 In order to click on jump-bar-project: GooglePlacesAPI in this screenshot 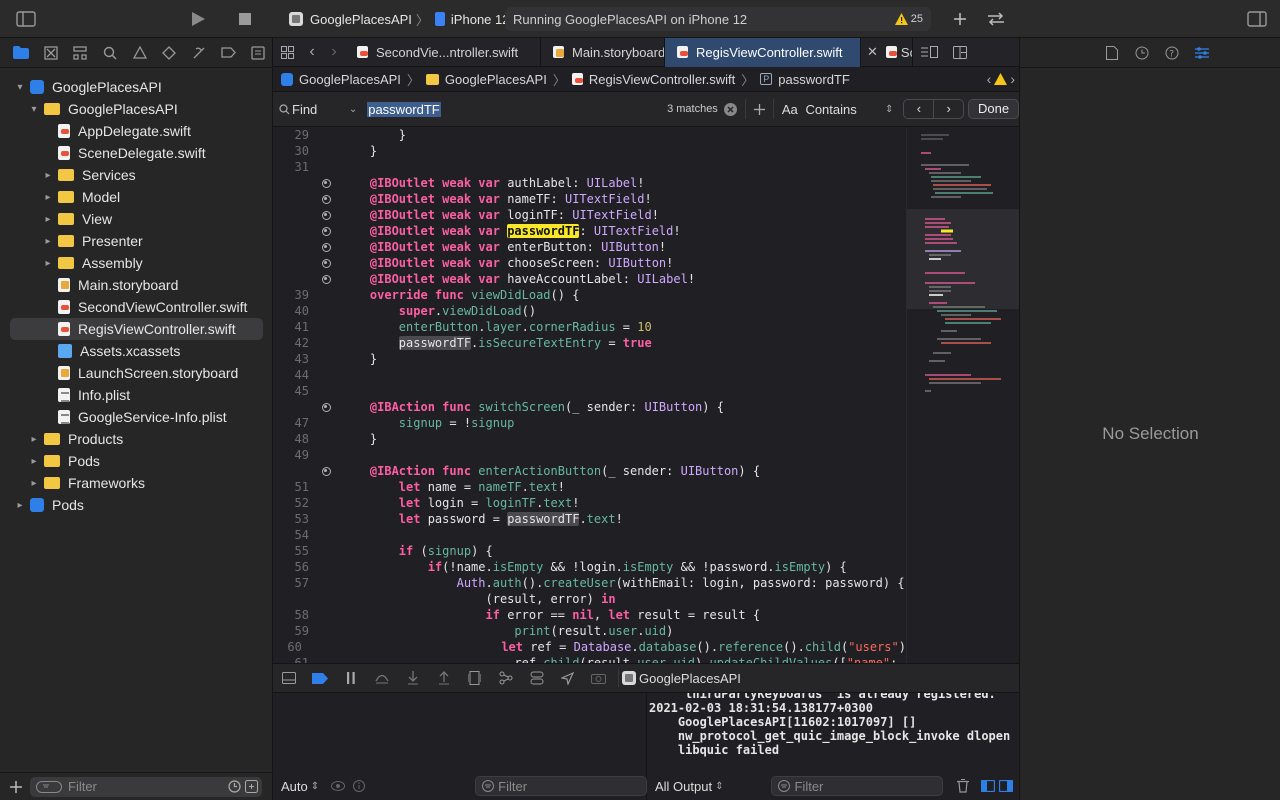, I will do `click(350, 79)`.